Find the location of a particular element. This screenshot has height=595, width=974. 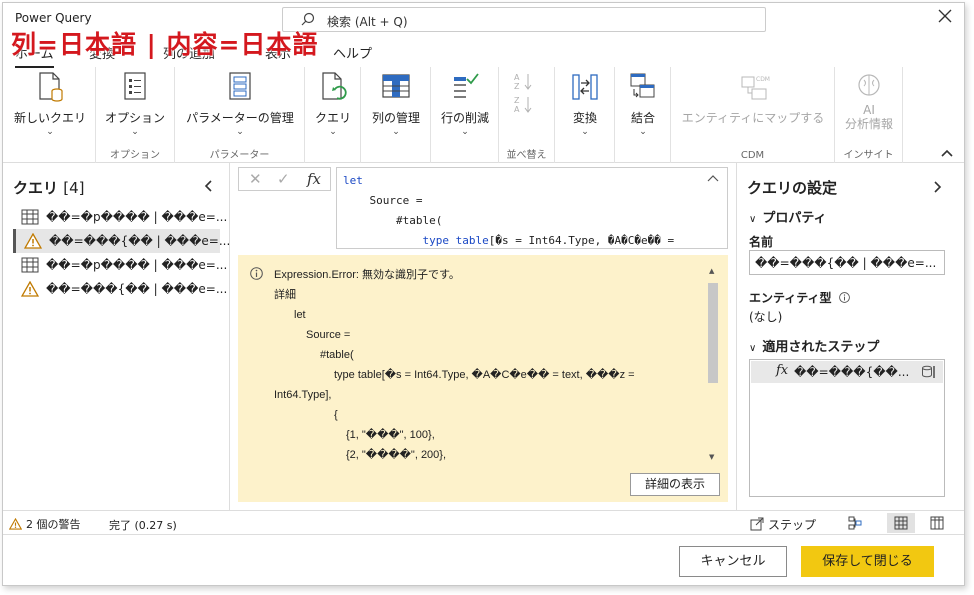

app-title: Power Query is located at coordinates (53, 18).